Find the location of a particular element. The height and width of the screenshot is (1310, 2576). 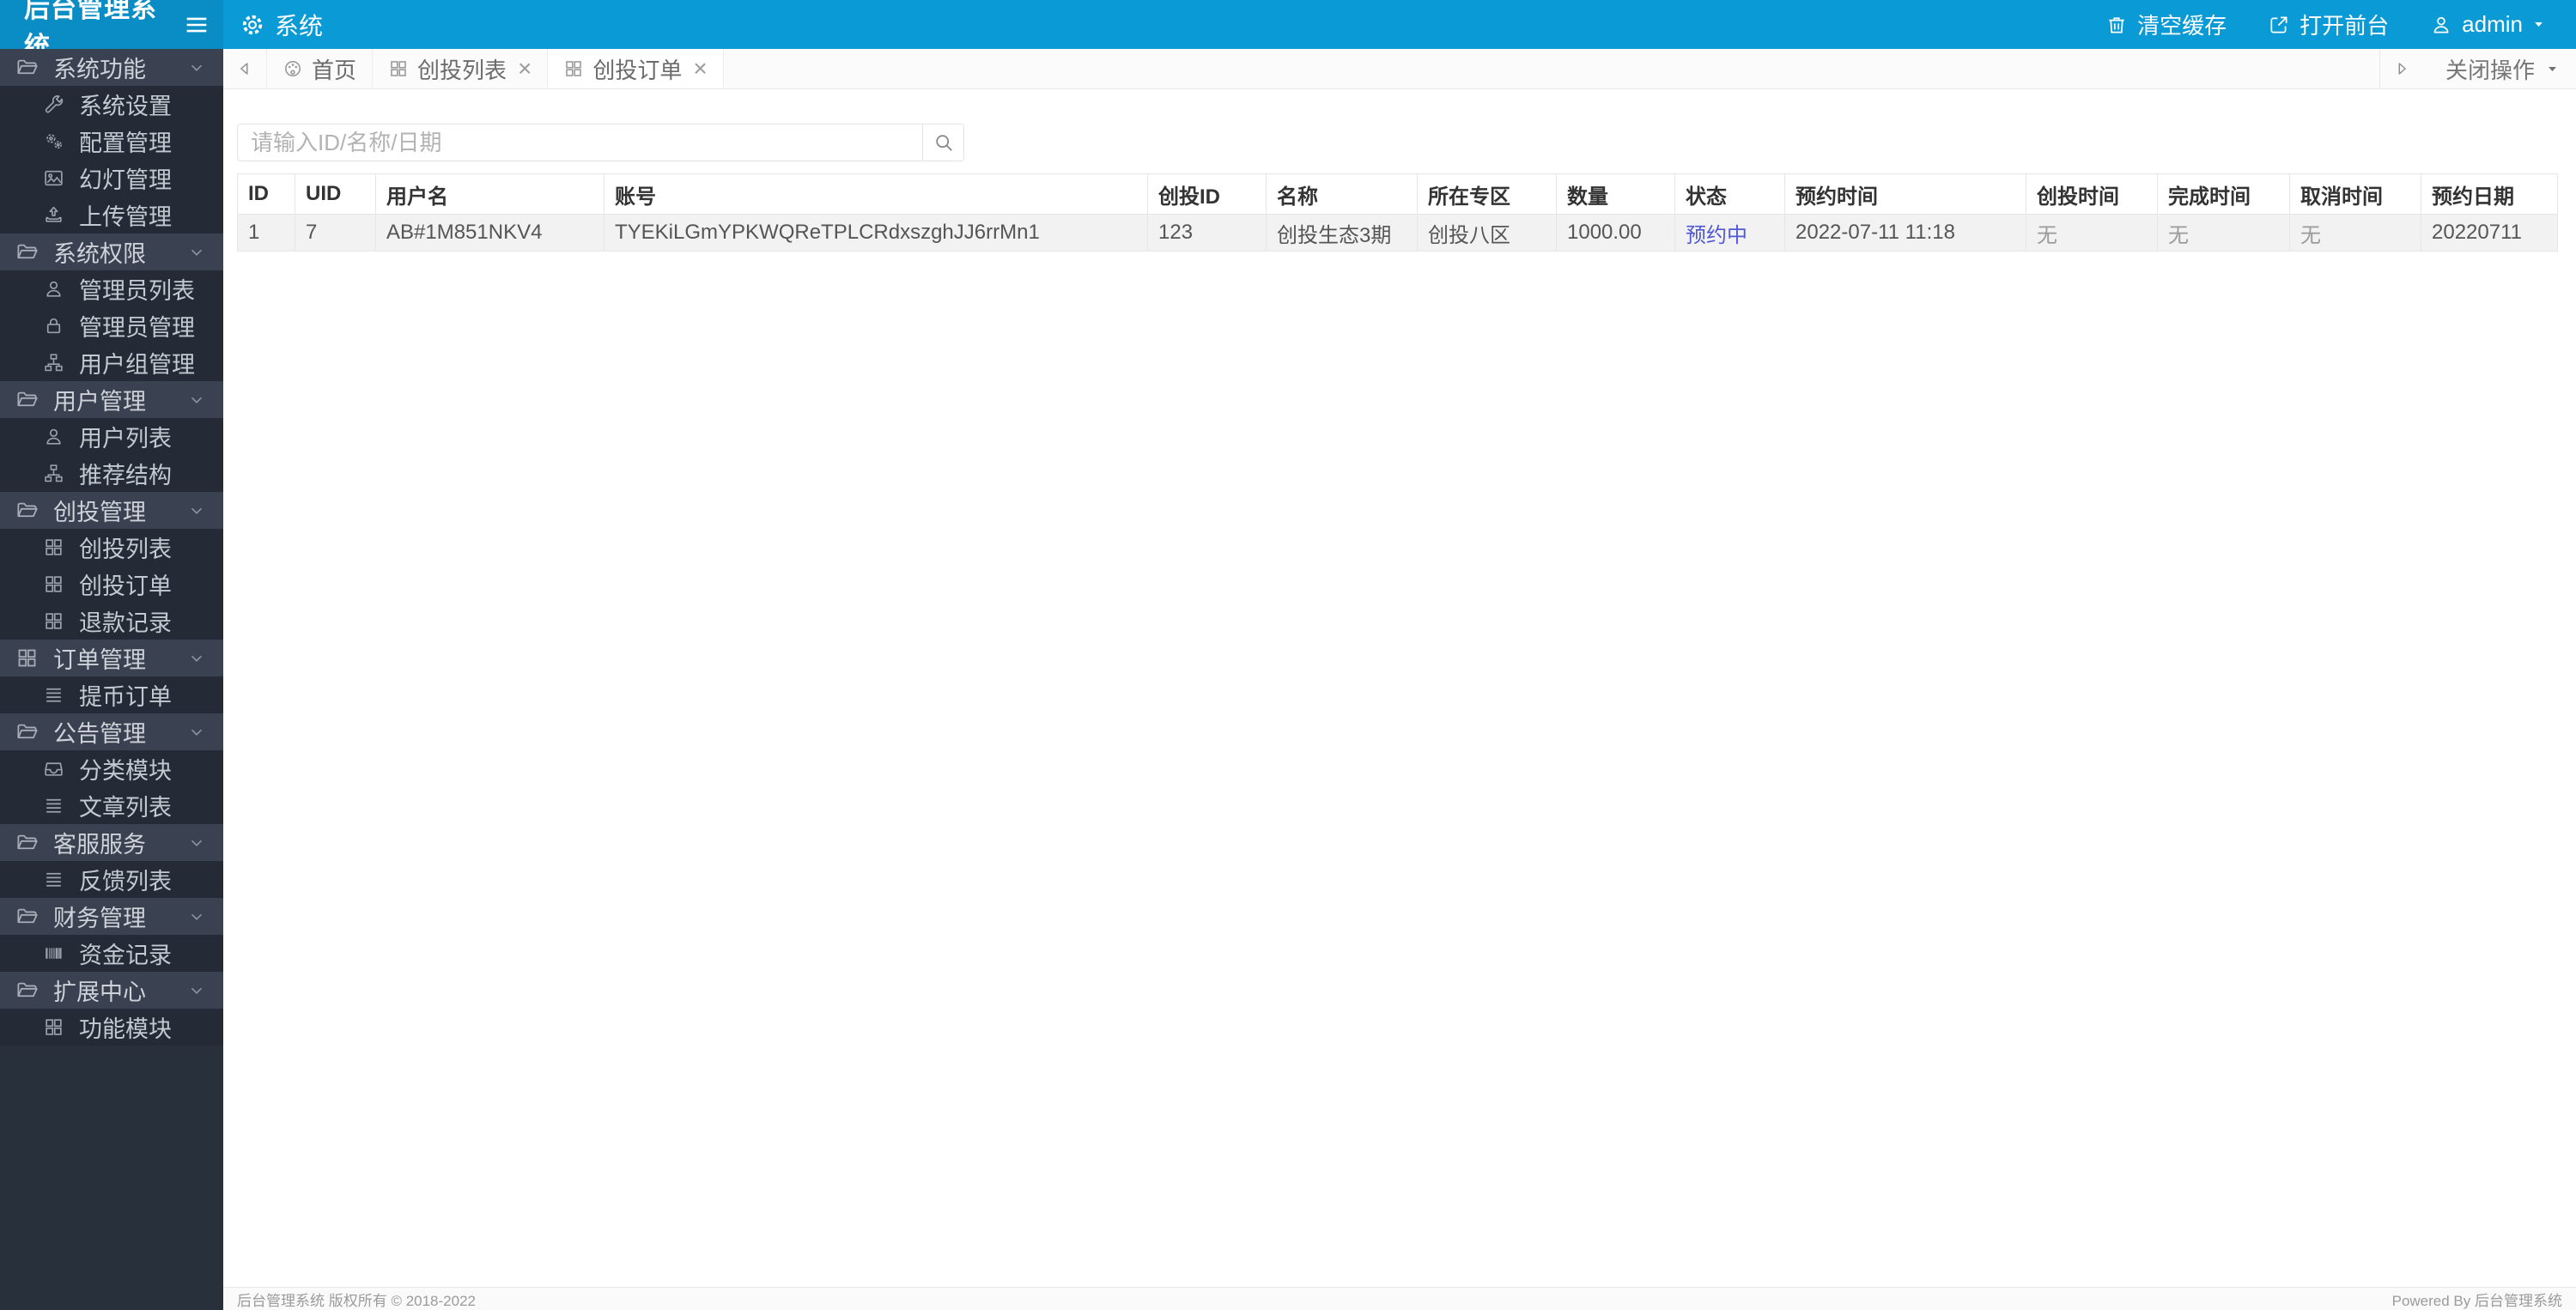

arrow-left-icon is located at coordinates (244, 68).